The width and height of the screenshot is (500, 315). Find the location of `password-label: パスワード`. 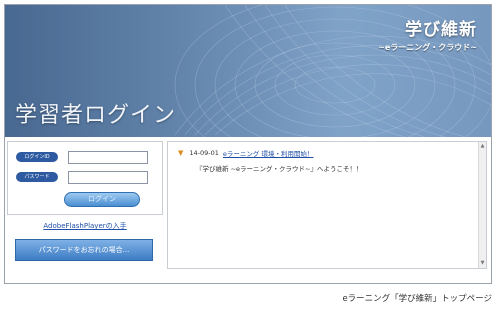

password-label: パスワード is located at coordinates (37, 177).